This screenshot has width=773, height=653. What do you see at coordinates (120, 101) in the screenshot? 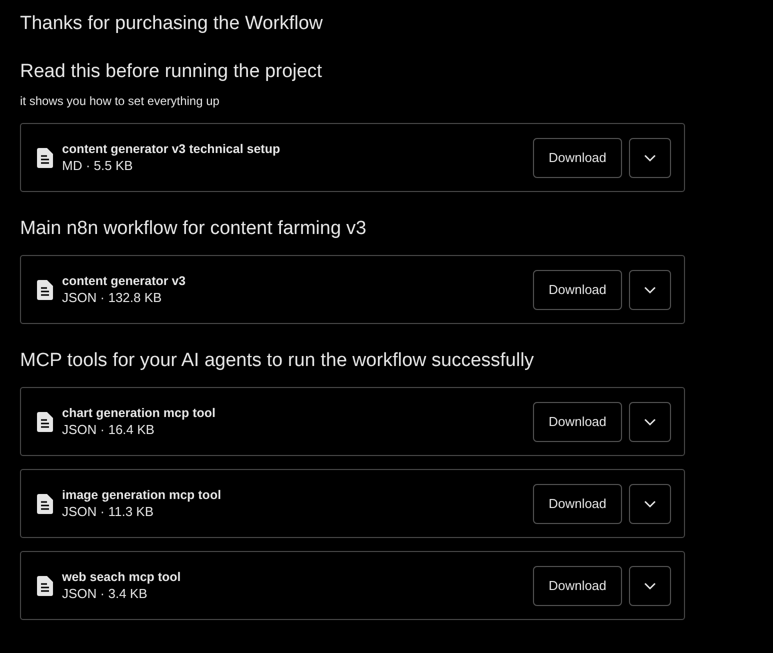
I see `section-note: it shows you how to set everything up` at bounding box center [120, 101].